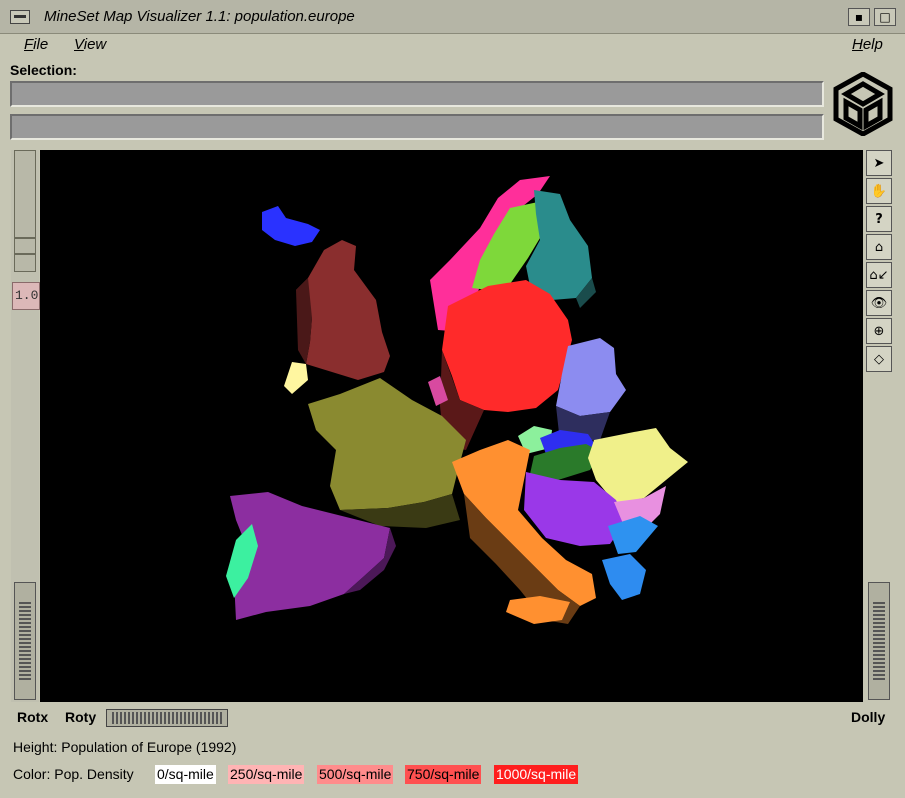 This screenshot has height=798, width=905. I want to click on map-region-greece, so click(624, 577).